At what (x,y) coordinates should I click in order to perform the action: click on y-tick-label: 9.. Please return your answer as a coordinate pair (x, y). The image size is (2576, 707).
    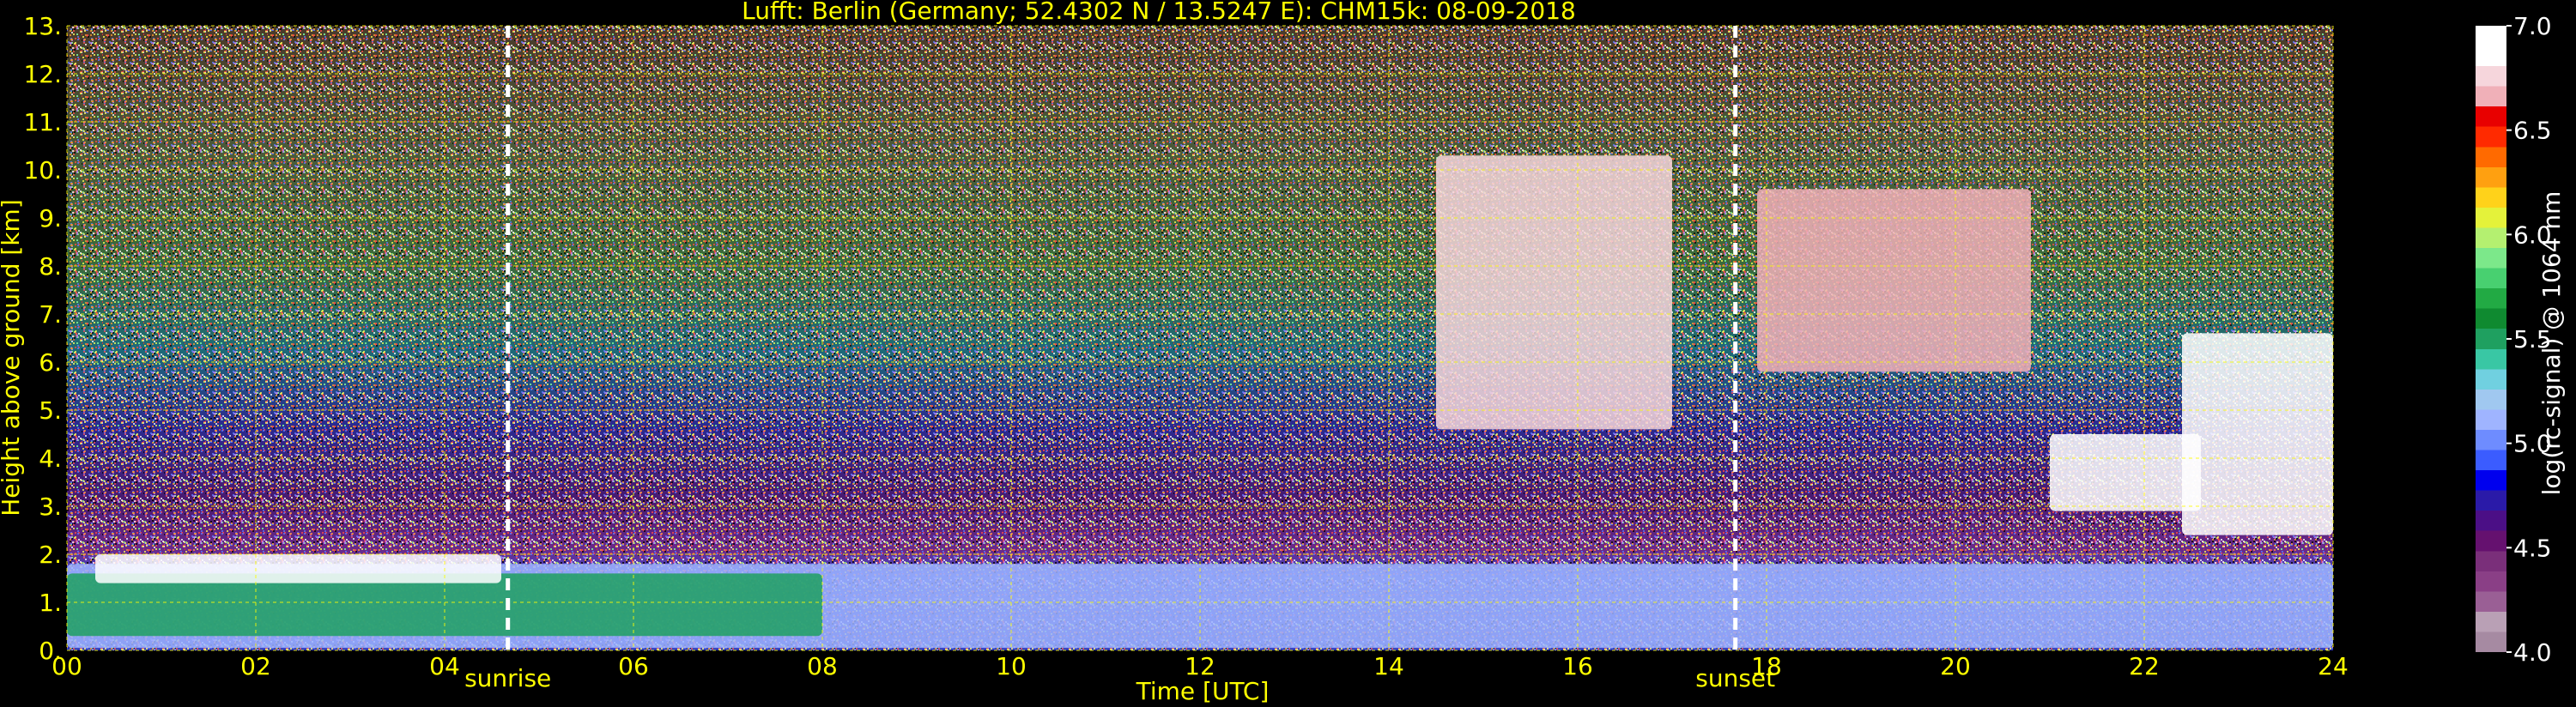
    Looking at the image, I should click on (50, 218).